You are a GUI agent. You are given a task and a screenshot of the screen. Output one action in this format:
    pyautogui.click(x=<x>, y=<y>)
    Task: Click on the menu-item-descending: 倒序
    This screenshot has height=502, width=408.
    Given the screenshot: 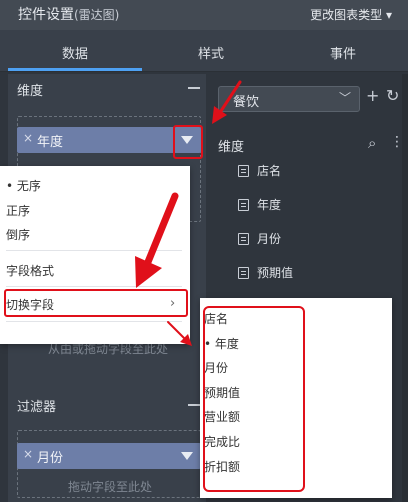 What is the action you would take?
    pyautogui.click(x=18, y=234)
    